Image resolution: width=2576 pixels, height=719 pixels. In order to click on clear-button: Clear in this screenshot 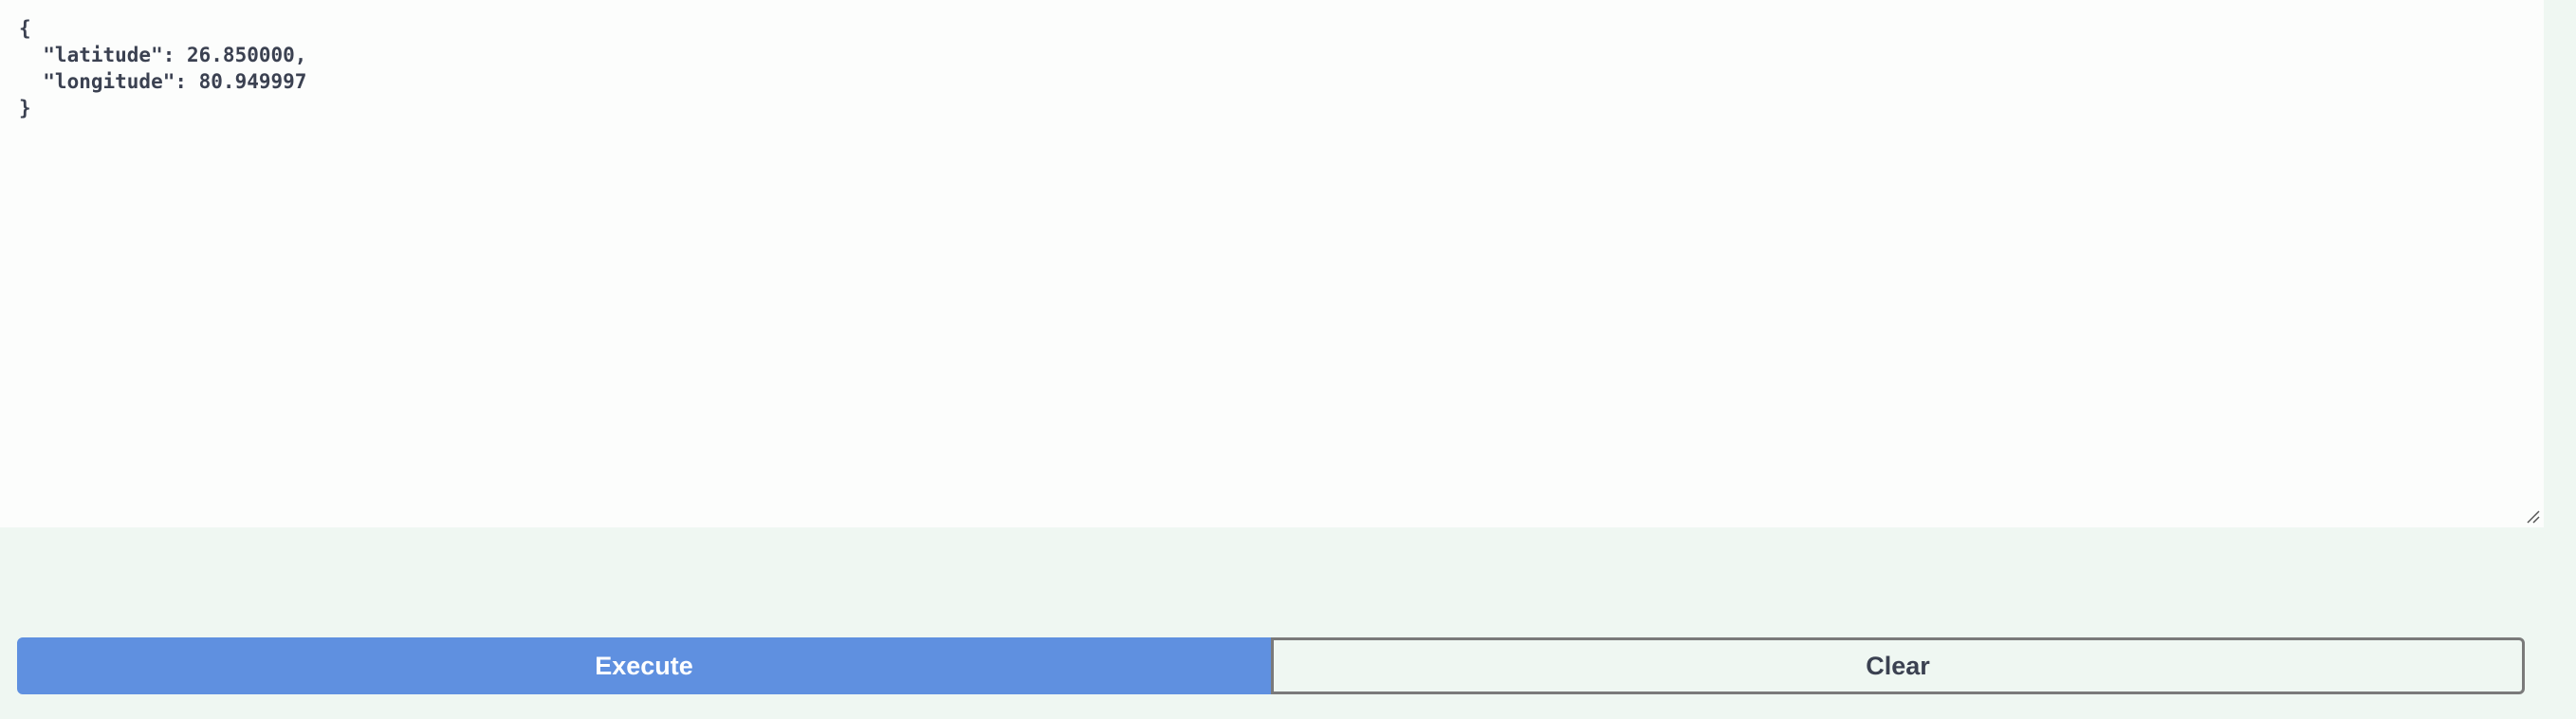, I will do `click(1898, 666)`.